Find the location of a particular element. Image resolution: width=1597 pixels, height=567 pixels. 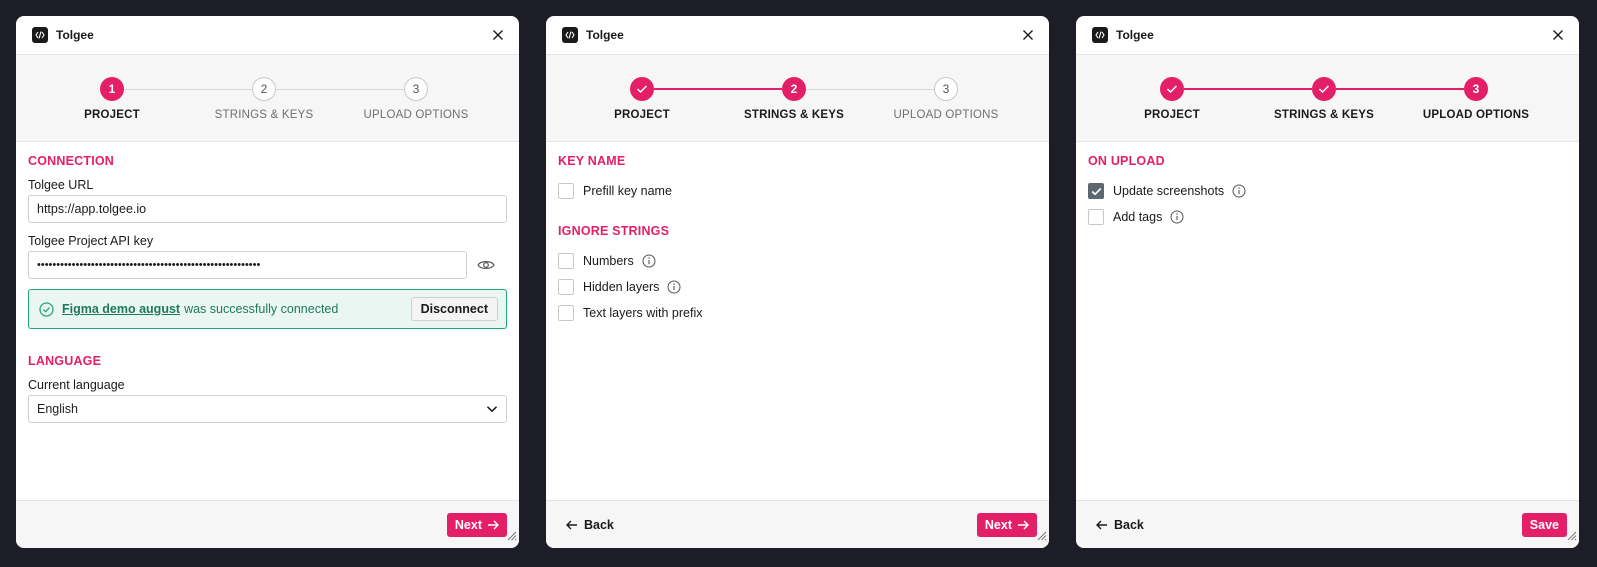

add-tags-option: Add tags is located at coordinates (1327, 217).